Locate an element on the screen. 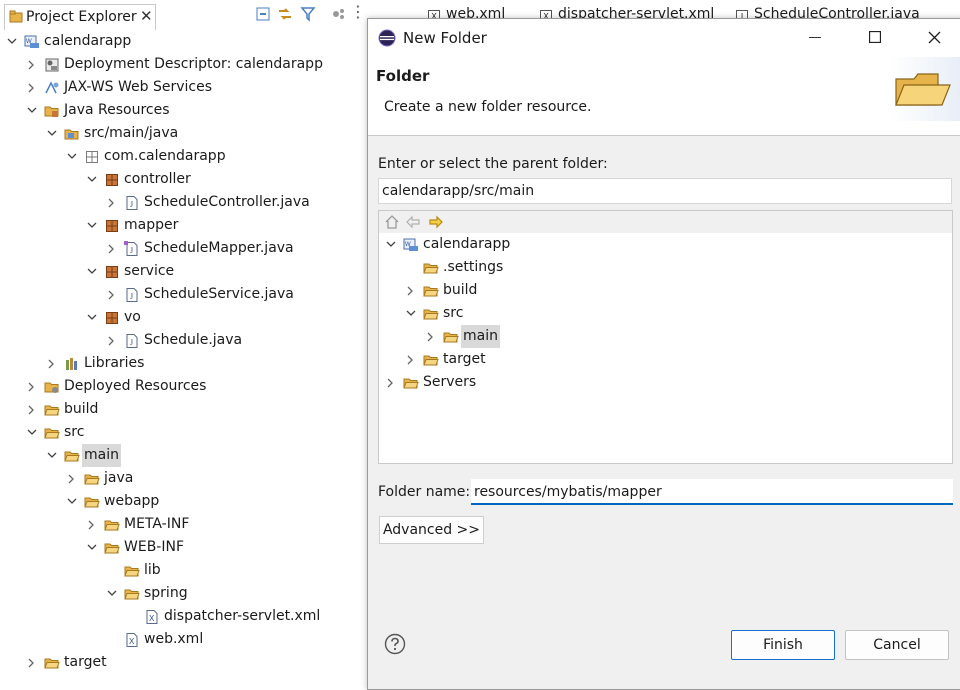 This screenshot has width=960, height=690. minimize-icon is located at coordinates (815, 37).